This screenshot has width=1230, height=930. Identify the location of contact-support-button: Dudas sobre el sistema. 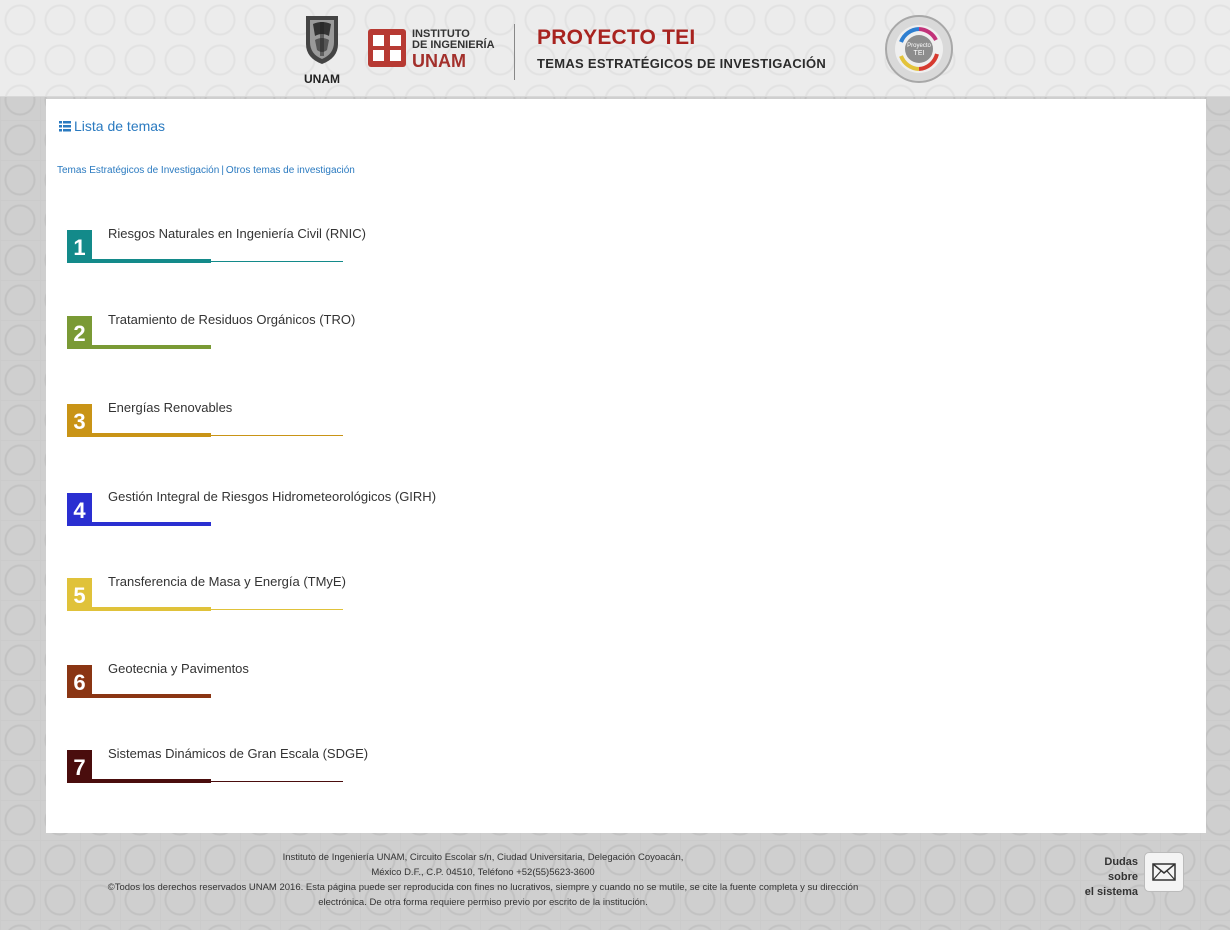
(1130, 875).